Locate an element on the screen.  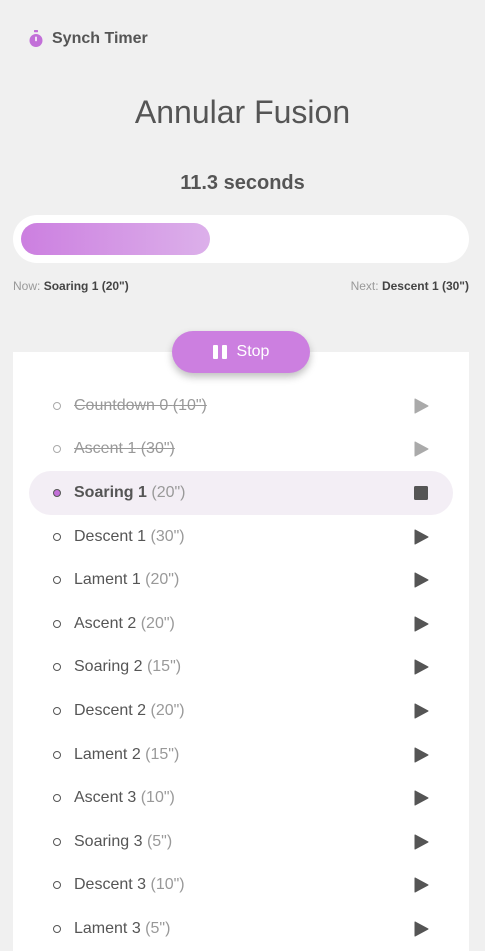
track-row: Soaring 3 (5") is located at coordinates (241, 842).